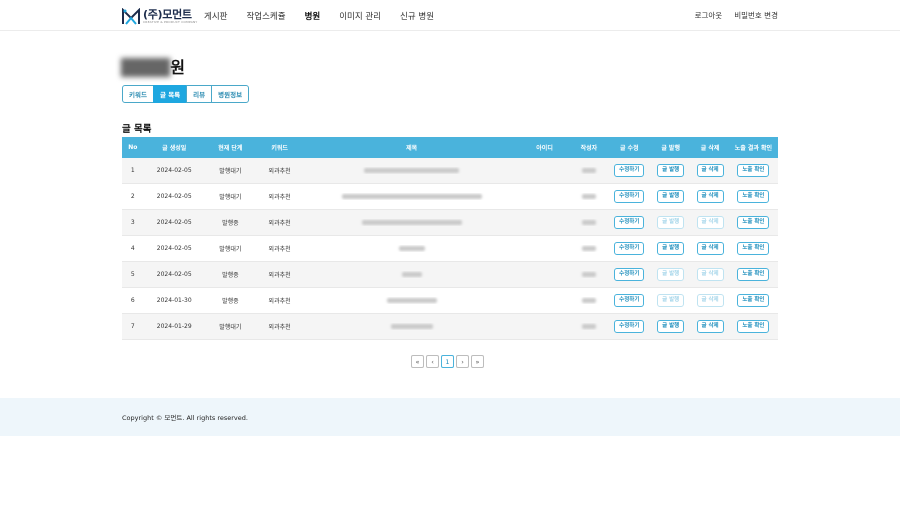 This screenshot has height=506, width=900. What do you see at coordinates (230, 148) in the screenshot?
I see `column-header: 현재 단계` at bounding box center [230, 148].